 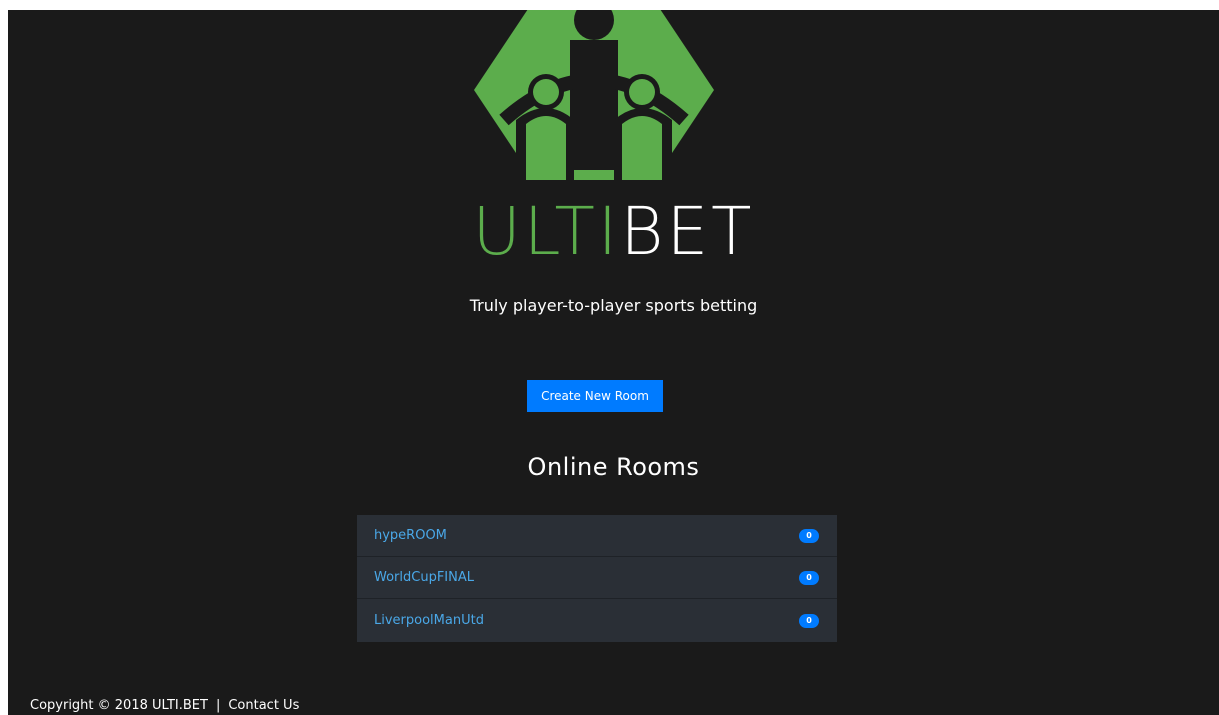 I want to click on tagline: Truly player-to-player sports betting, so click(x=613, y=305).